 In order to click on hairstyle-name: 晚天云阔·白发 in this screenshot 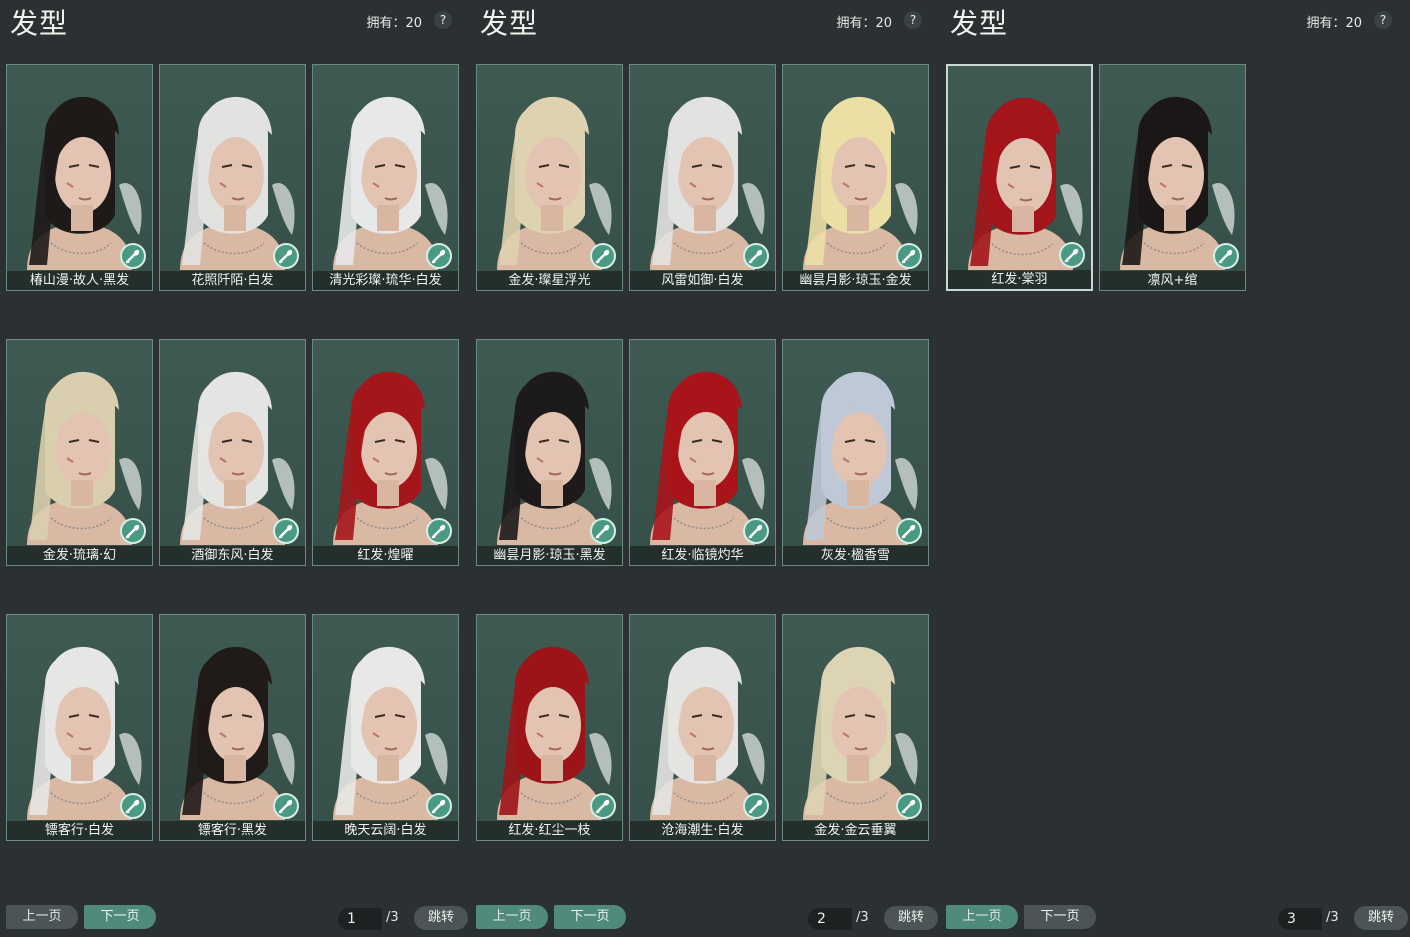, I will do `click(385, 830)`.